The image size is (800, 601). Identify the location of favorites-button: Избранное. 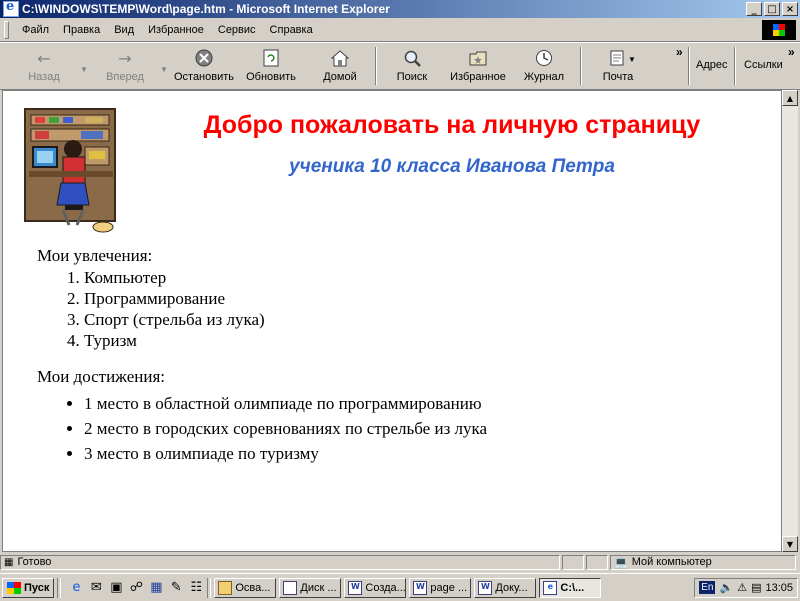
(478, 66).